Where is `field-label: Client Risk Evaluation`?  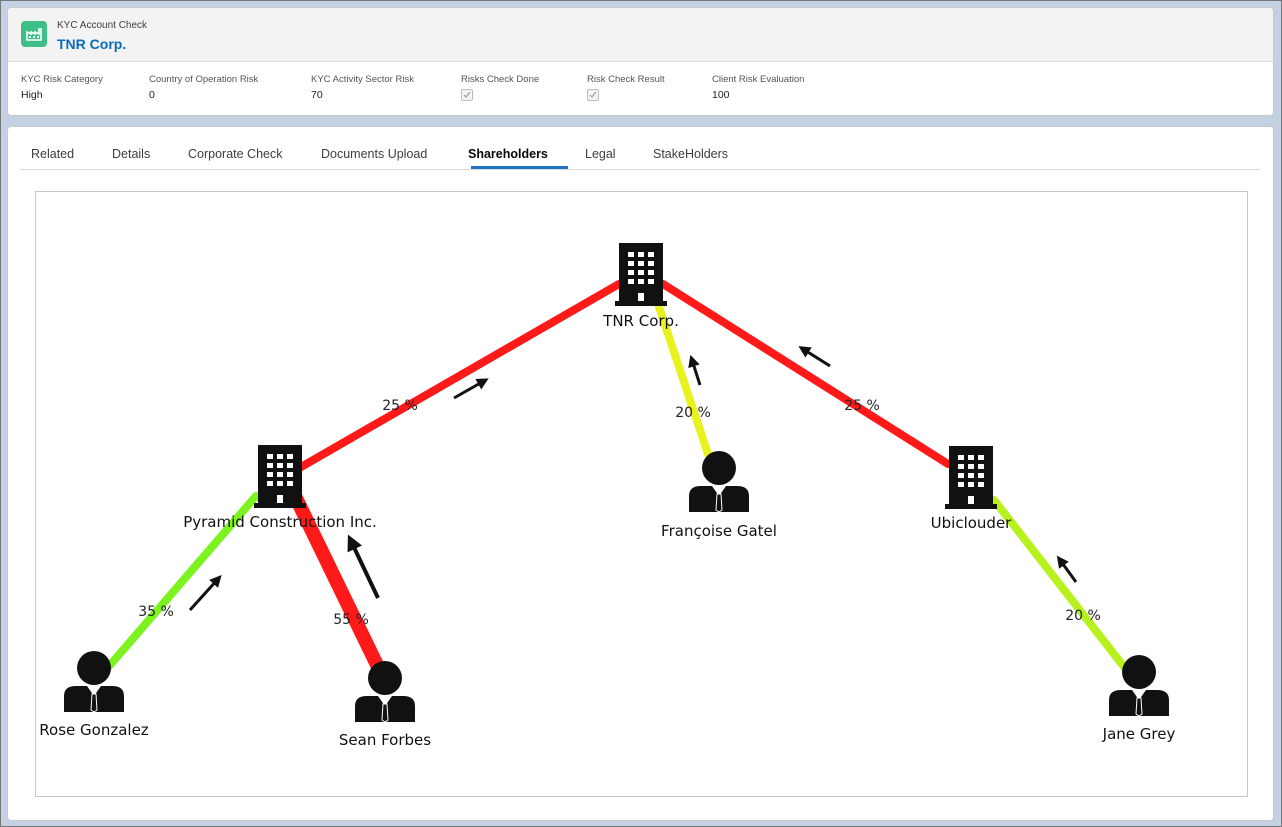
field-label: Client Risk Evaluation is located at coordinates (758, 79).